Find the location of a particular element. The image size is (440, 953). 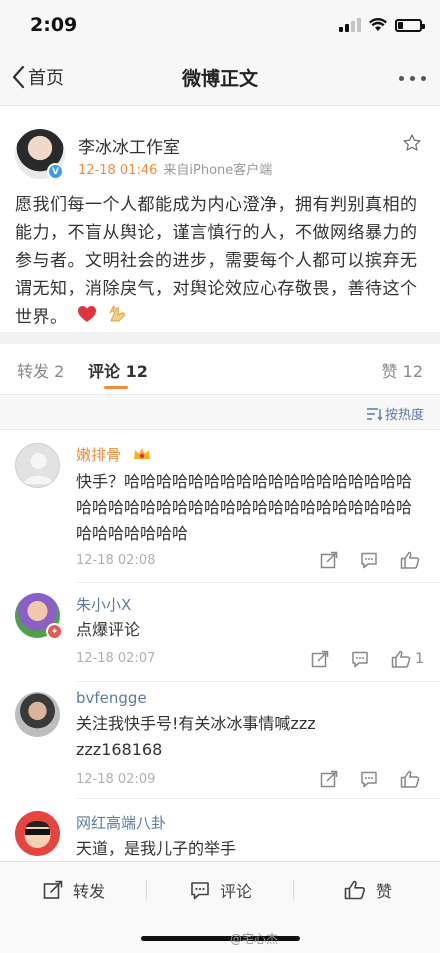

page-title: 微博正文 is located at coordinates (219, 79).